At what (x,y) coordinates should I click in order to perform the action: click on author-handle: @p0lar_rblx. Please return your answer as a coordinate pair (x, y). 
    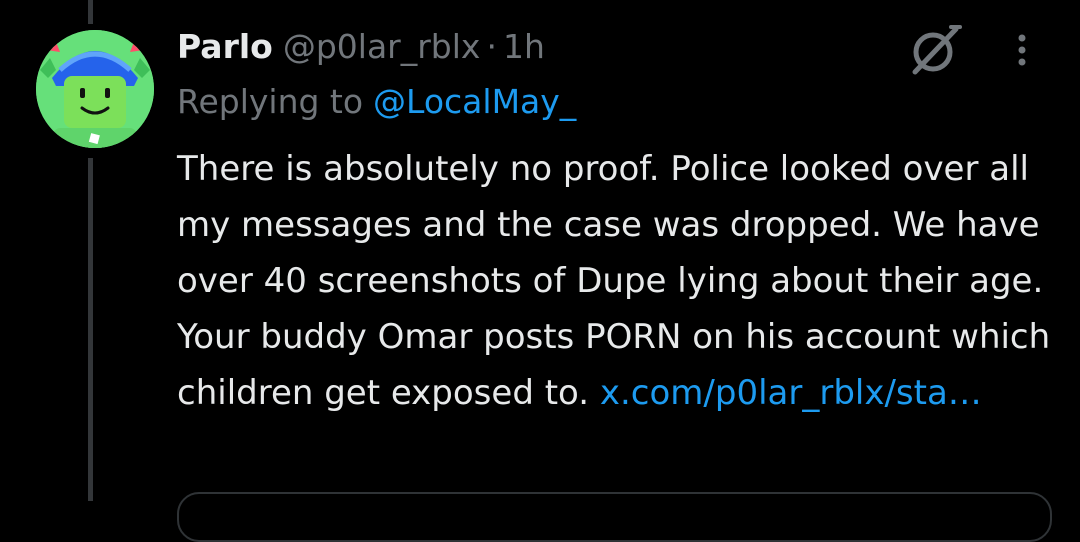
    Looking at the image, I should click on (382, 46).